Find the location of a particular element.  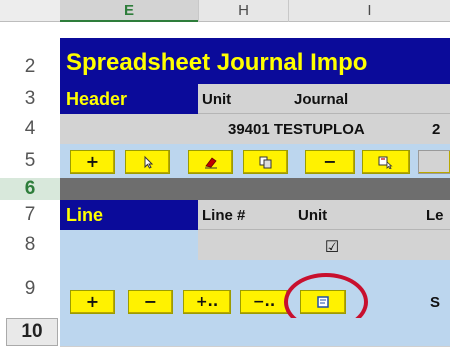

header-unit-journal-value: 39401 TESTUPLOA is located at coordinates (328, 129).